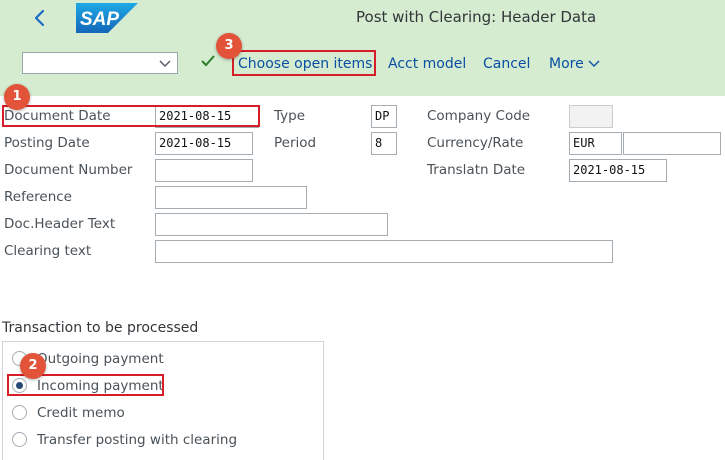 This screenshot has width=725, height=460. Describe the element at coordinates (131, 116) in the screenshot. I see `highlight-document-date` at that location.